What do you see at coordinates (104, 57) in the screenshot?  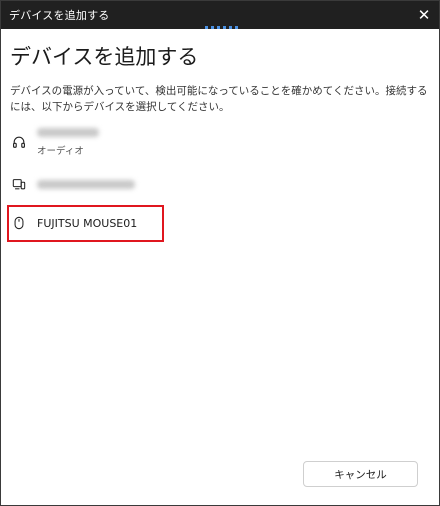 I see `page-title: デバイスを追加する` at bounding box center [104, 57].